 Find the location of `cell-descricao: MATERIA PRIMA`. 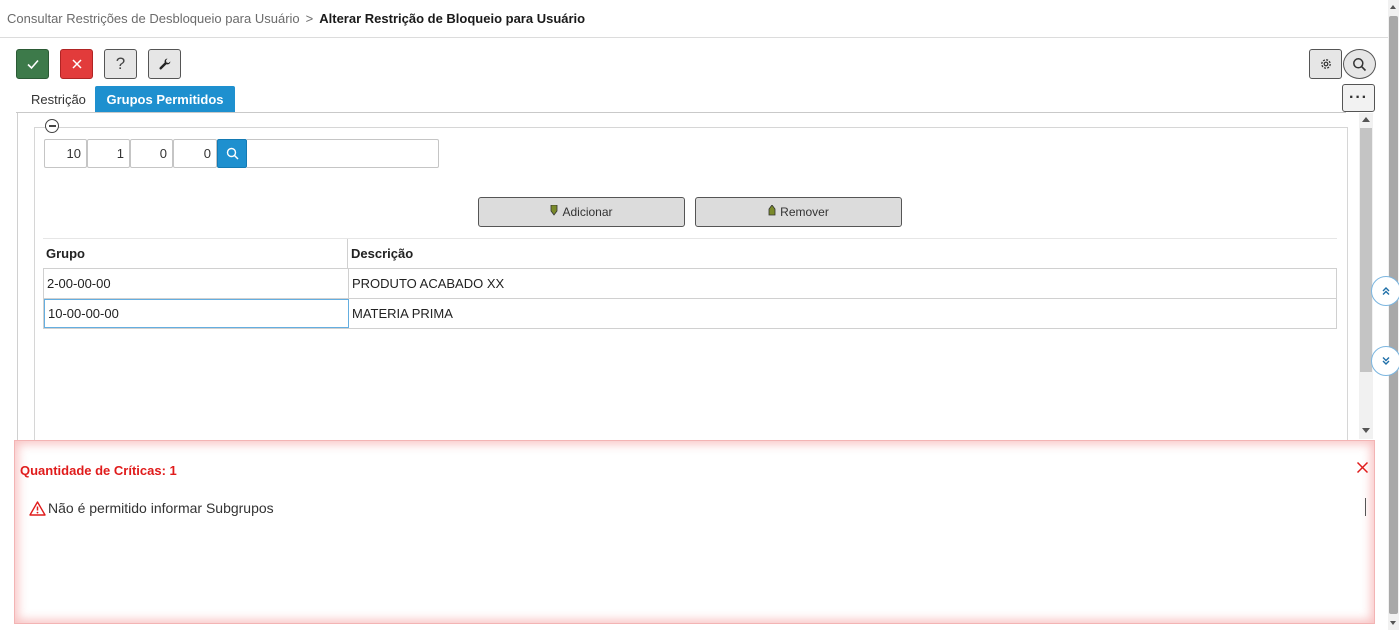

cell-descricao: MATERIA PRIMA is located at coordinates (402, 313).